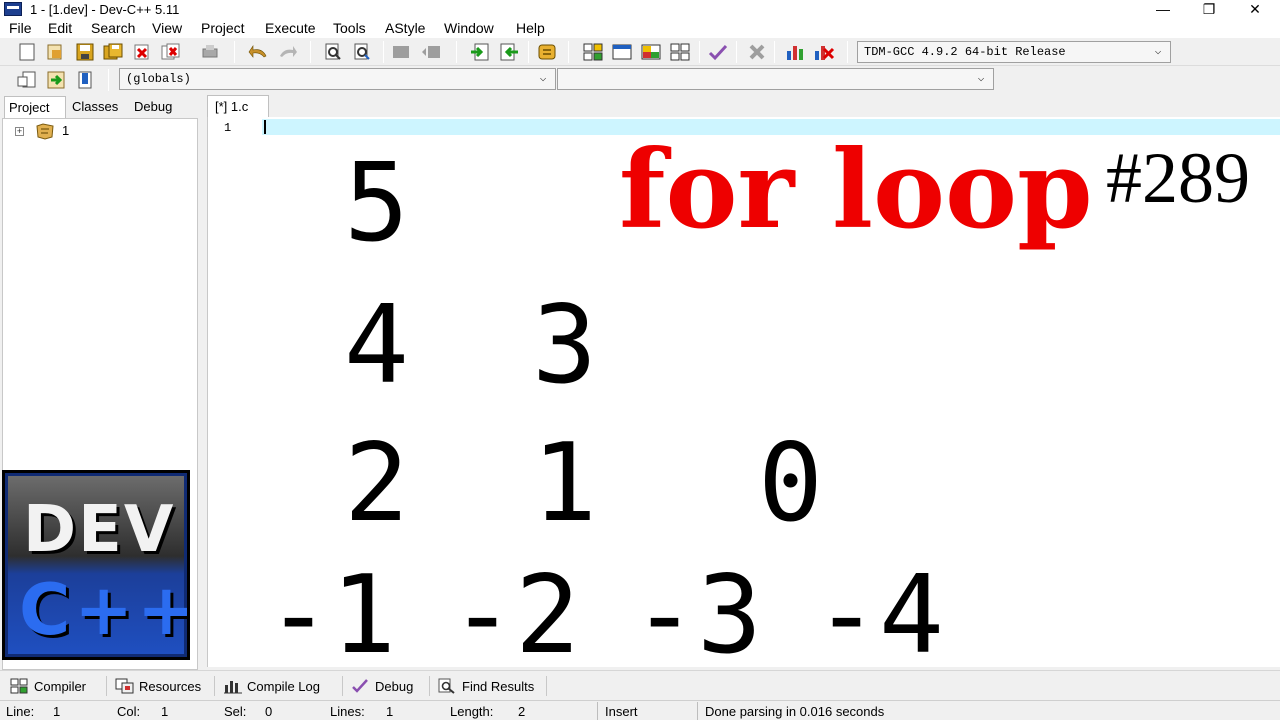 The width and height of the screenshot is (1280, 720). What do you see at coordinates (1178, 178) in the screenshot?
I see `episode-number: #289` at bounding box center [1178, 178].